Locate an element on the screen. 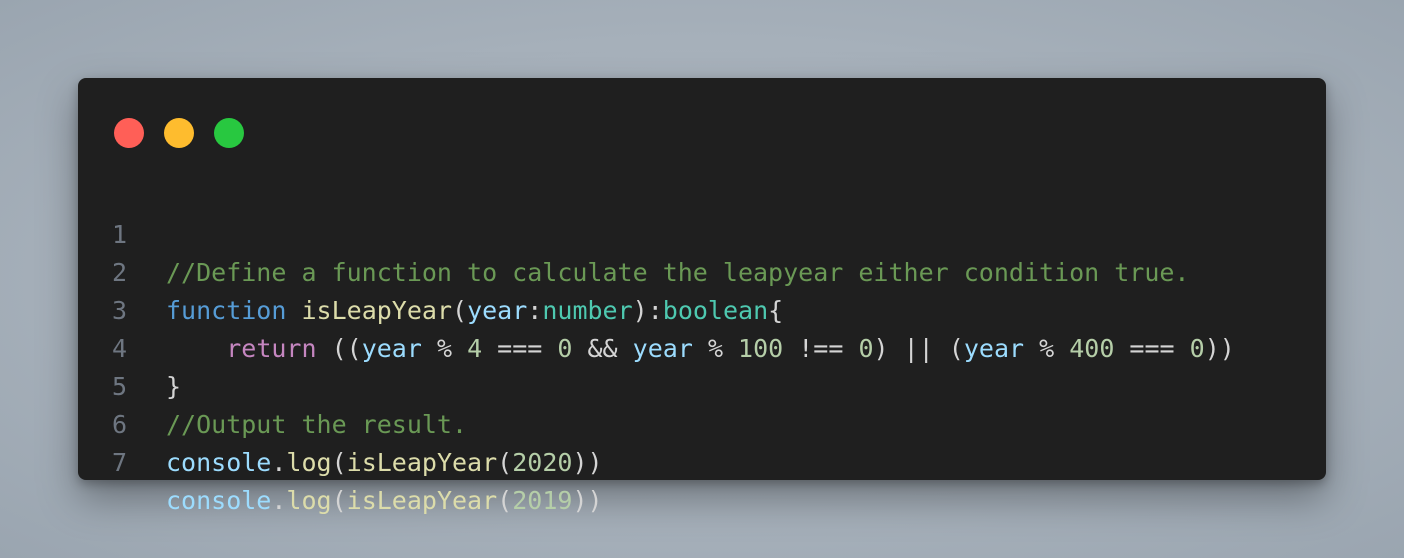 Image resolution: width=1404 pixels, height=558 pixels. line-content: console.log(isLeapYear(2020)) is located at coordinates (384, 463).